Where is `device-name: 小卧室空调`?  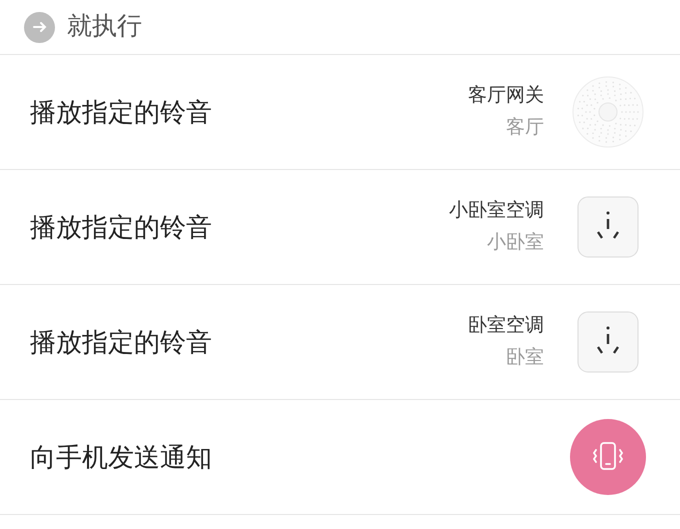 device-name: 小卧室空调 is located at coordinates (496, 210).